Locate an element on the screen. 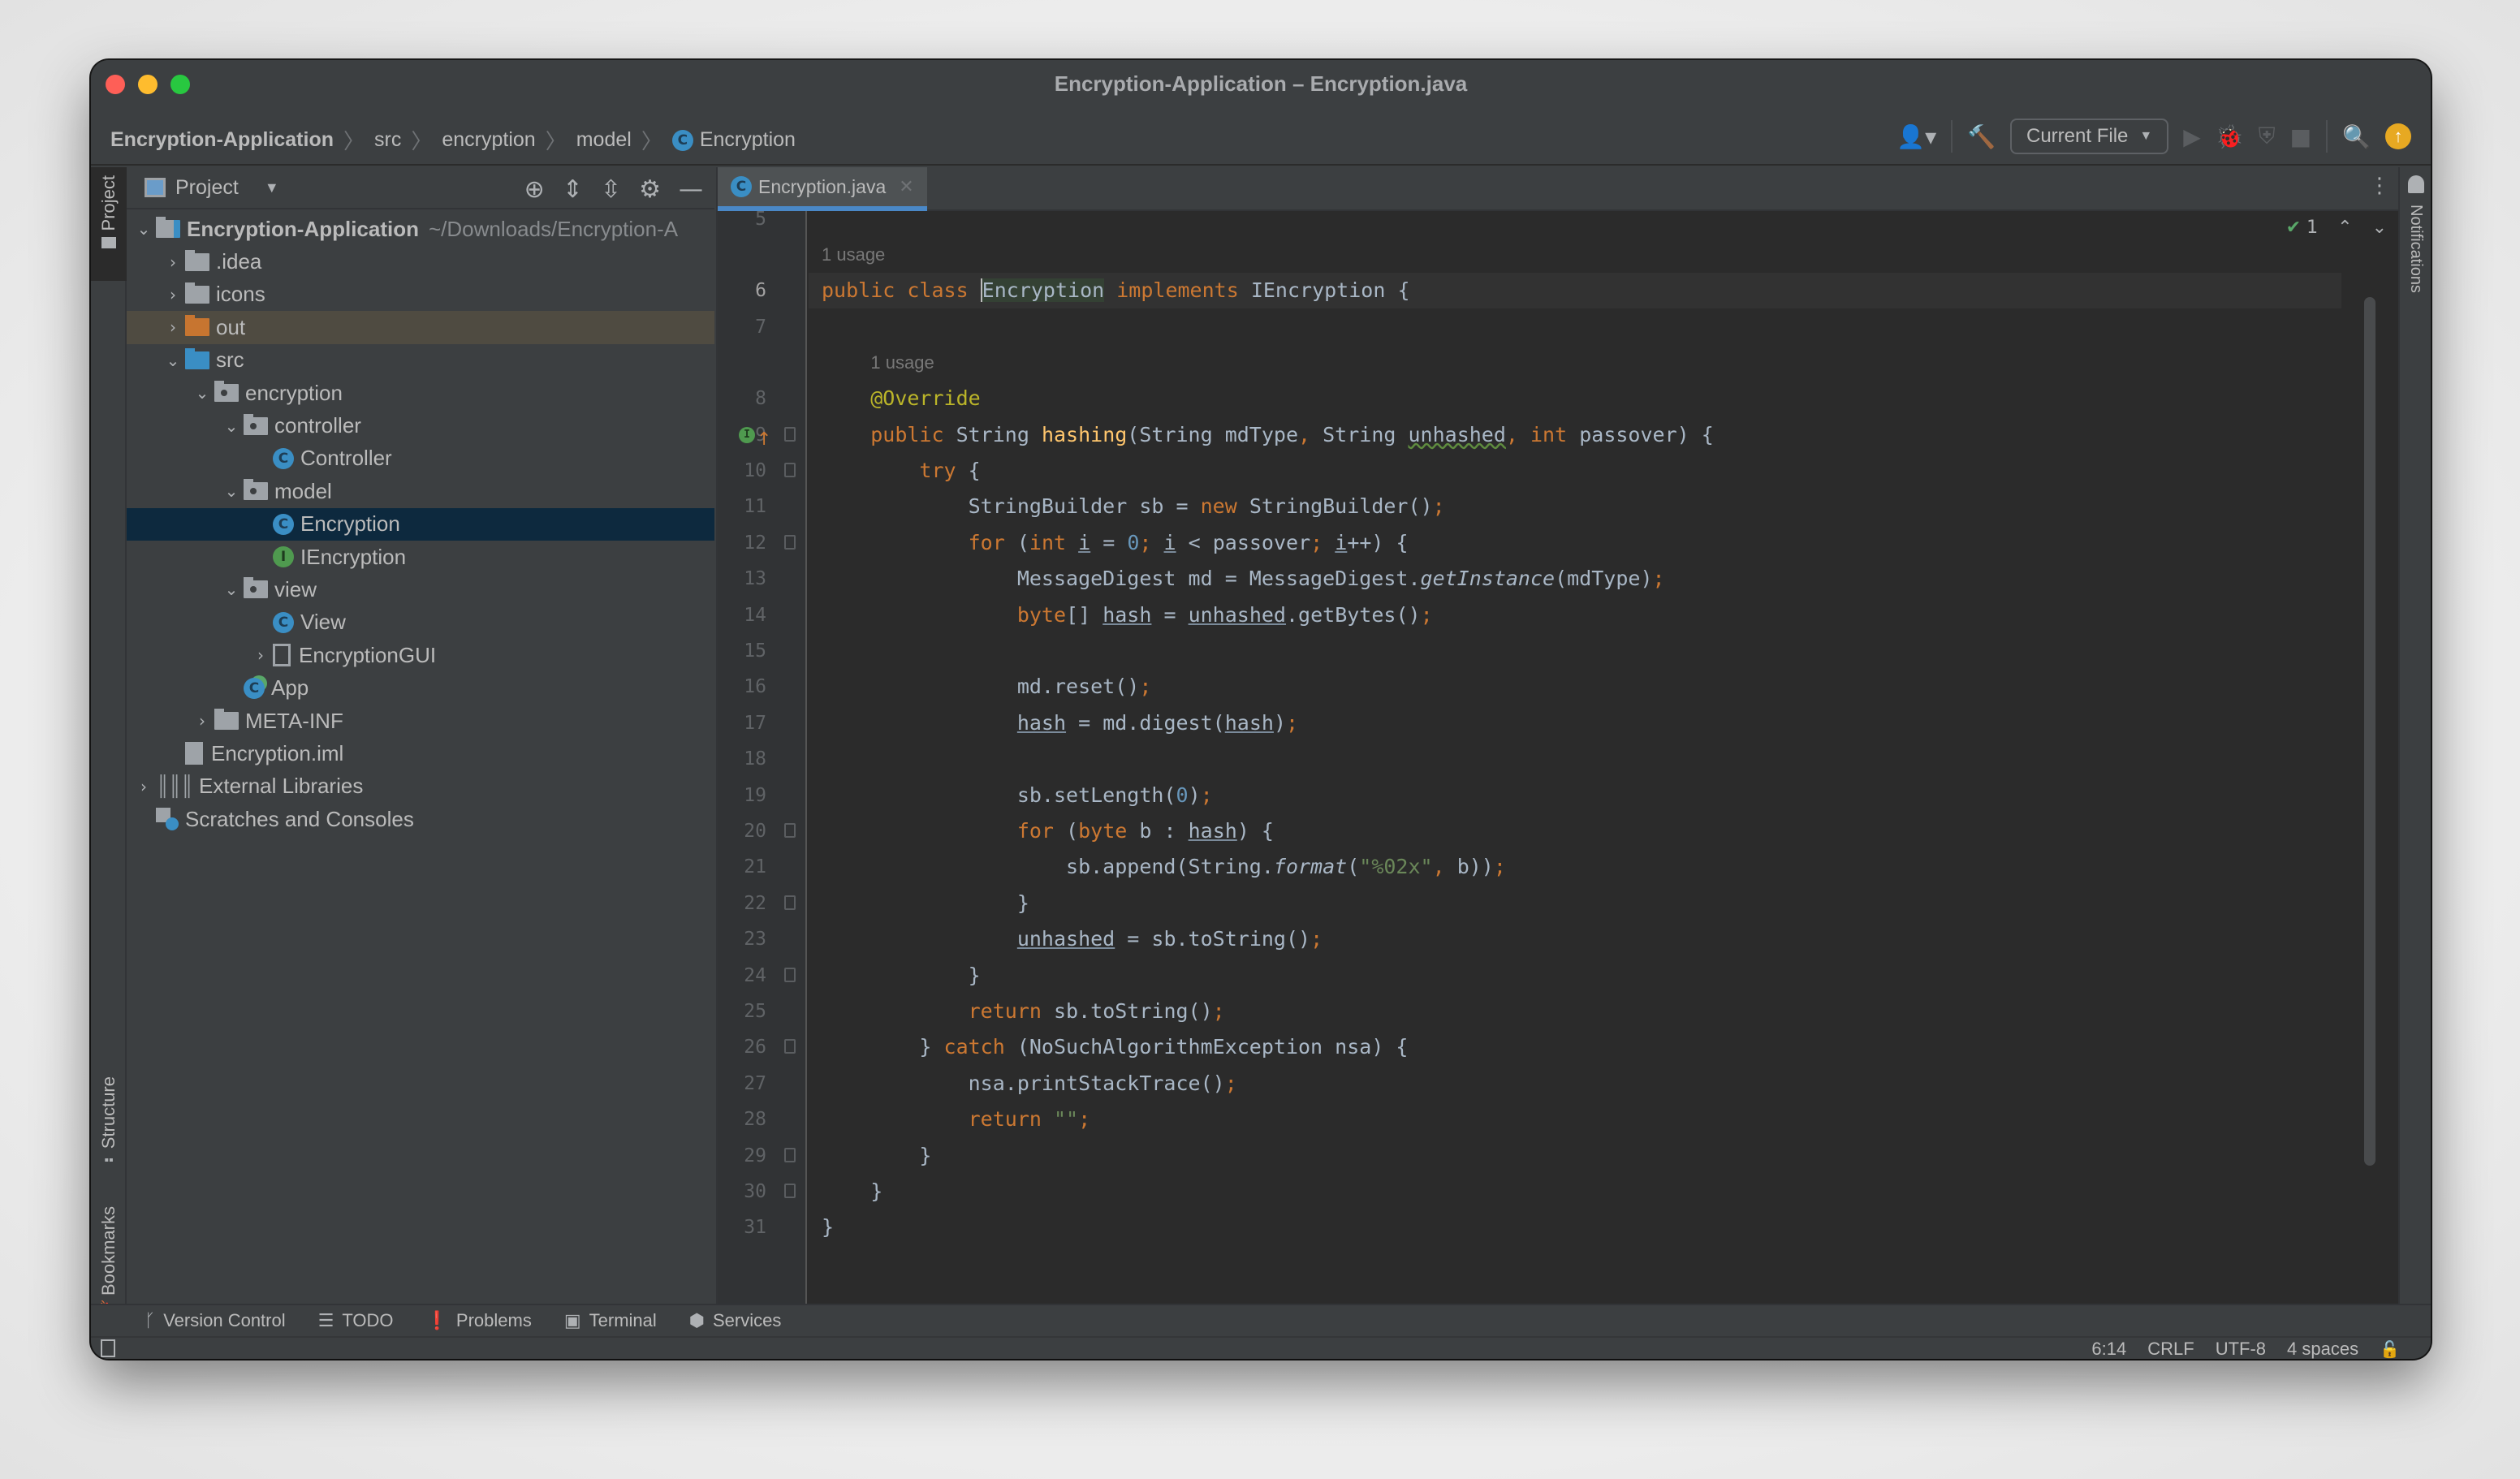 The width and height of the screenshot is (2520, 1479). code-line: 15 is located at coordinates (1542, 651).